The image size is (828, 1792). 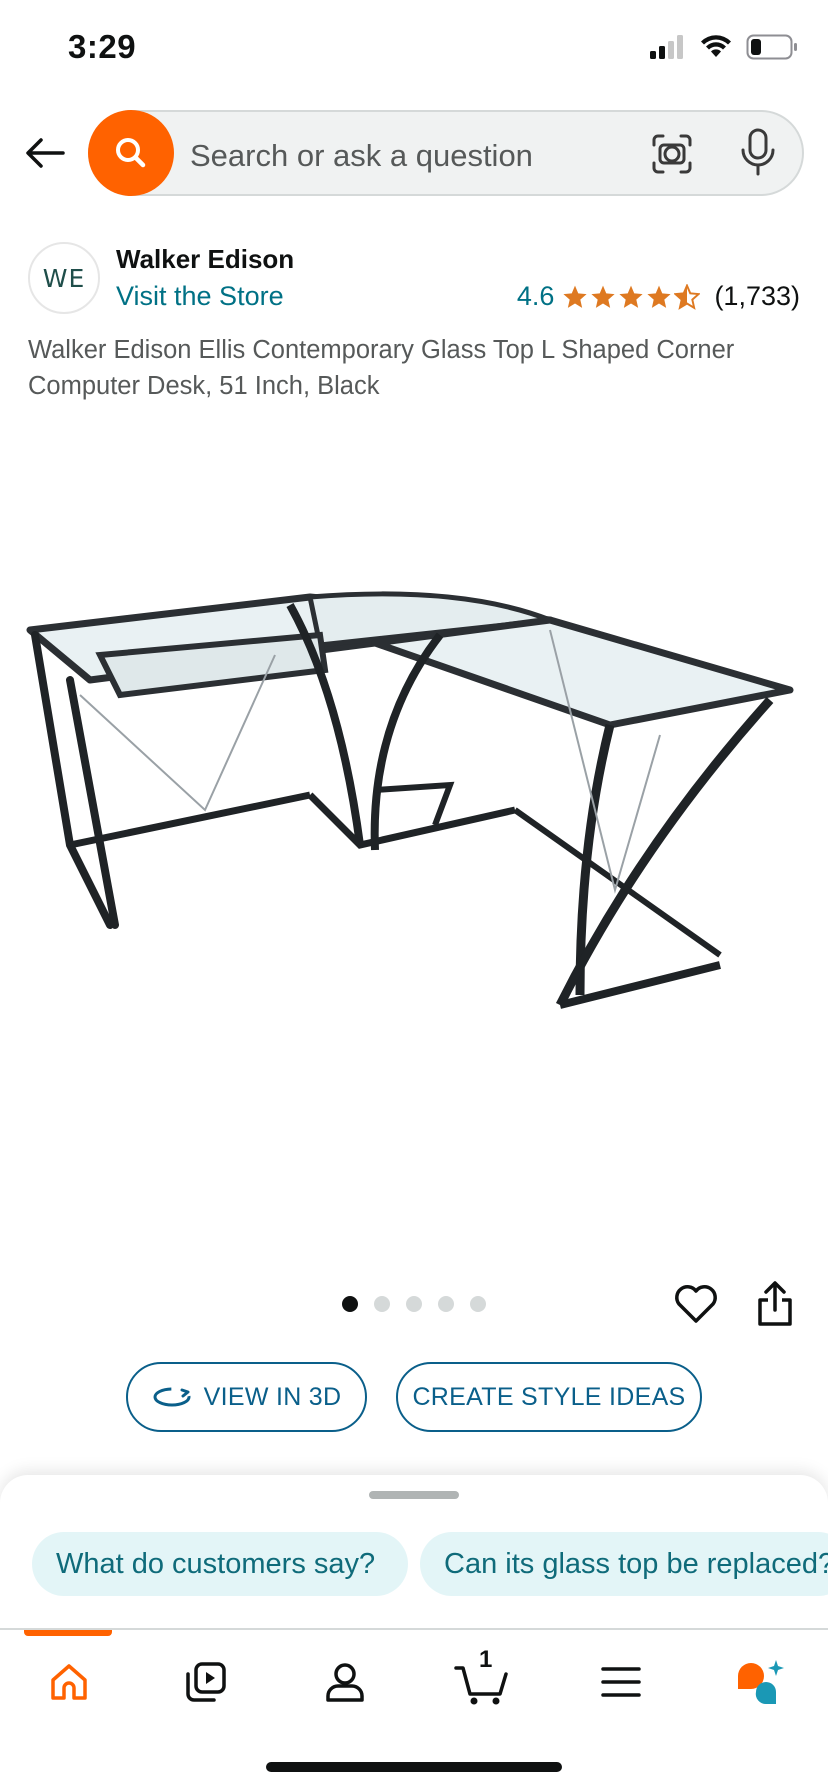 I want to click on search-button, so click(x=131, y=153).